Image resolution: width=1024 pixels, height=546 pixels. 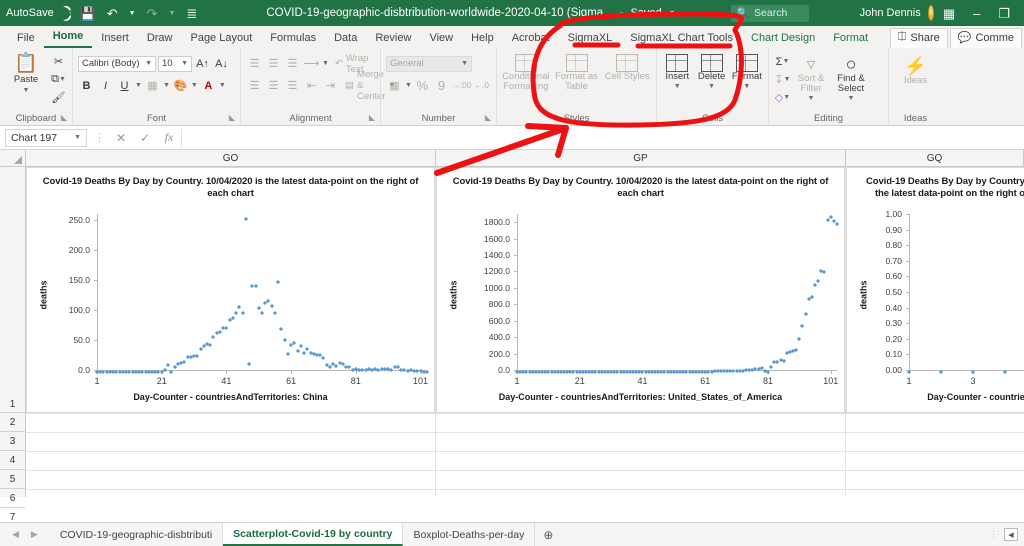 What do you see at coordinates (985, 38) in the screenshot?
I see `comments-button: 💬 Comme` at bounding box center [985, 38].